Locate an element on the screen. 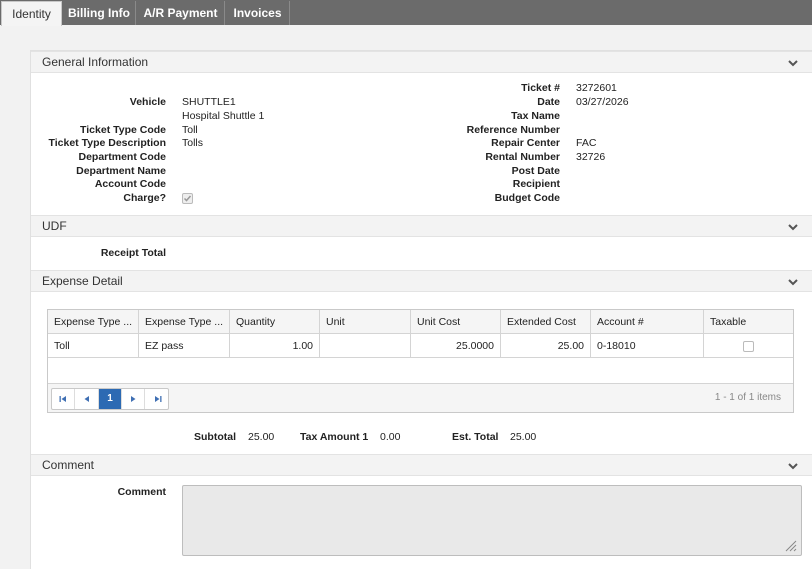 The width and height of the screenshot is (812, 569). repair-center-label: Repair Center is located at coordinates (525, 143).